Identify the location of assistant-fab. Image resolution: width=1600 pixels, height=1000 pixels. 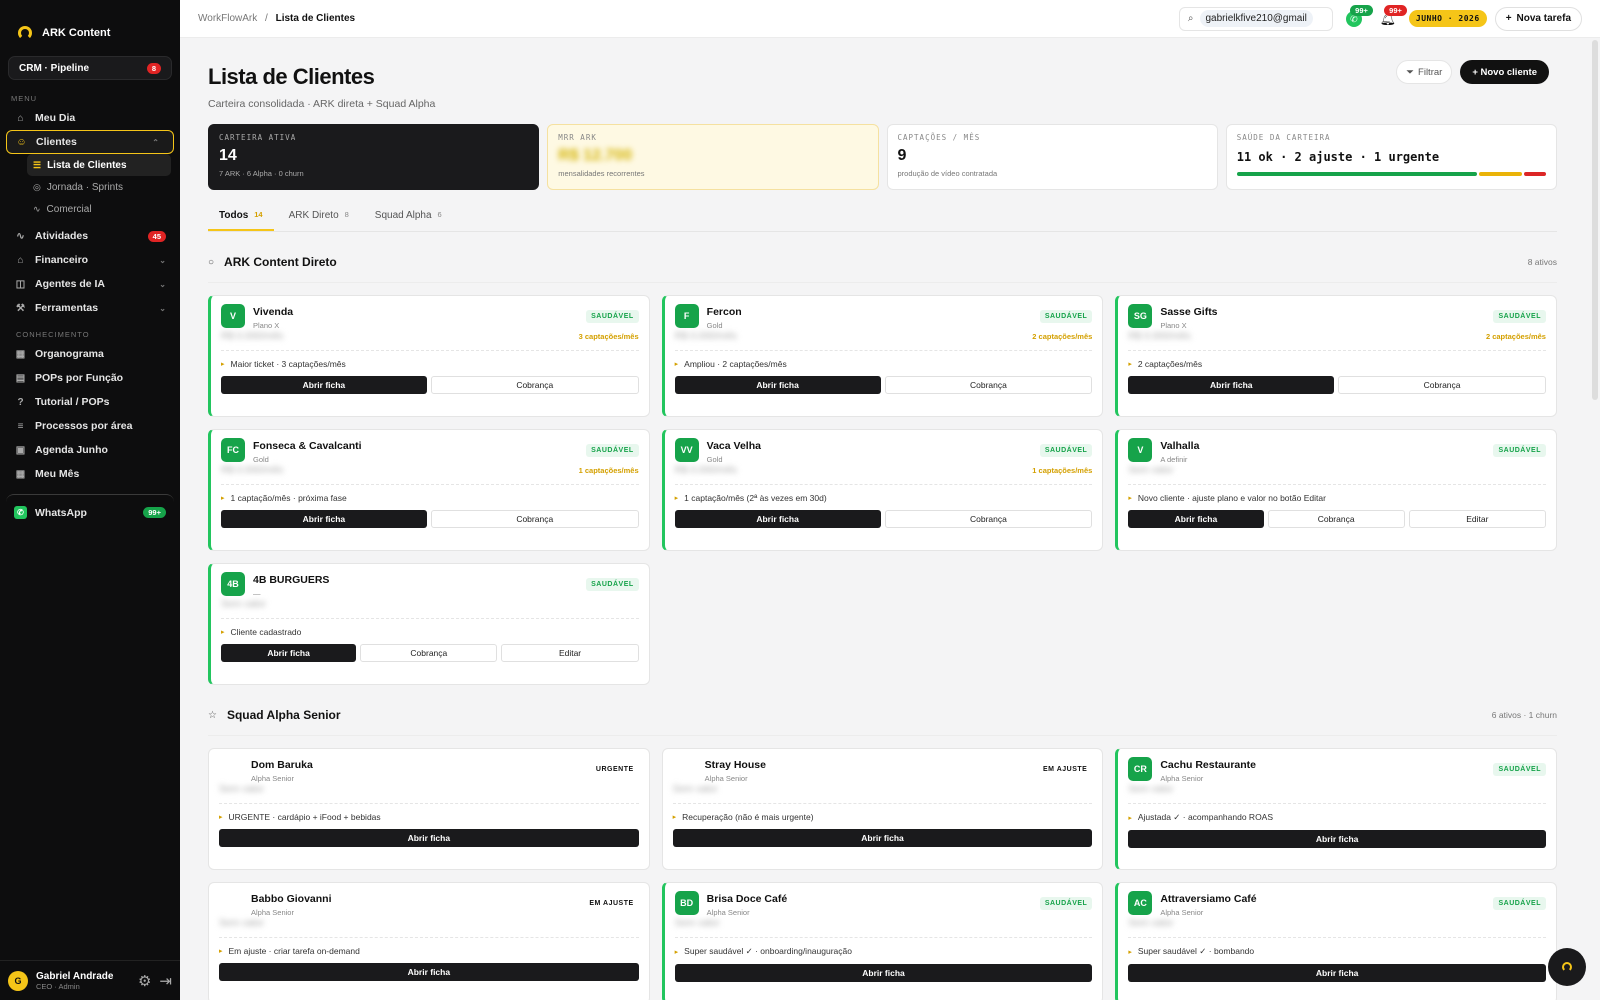
(1567, 967).